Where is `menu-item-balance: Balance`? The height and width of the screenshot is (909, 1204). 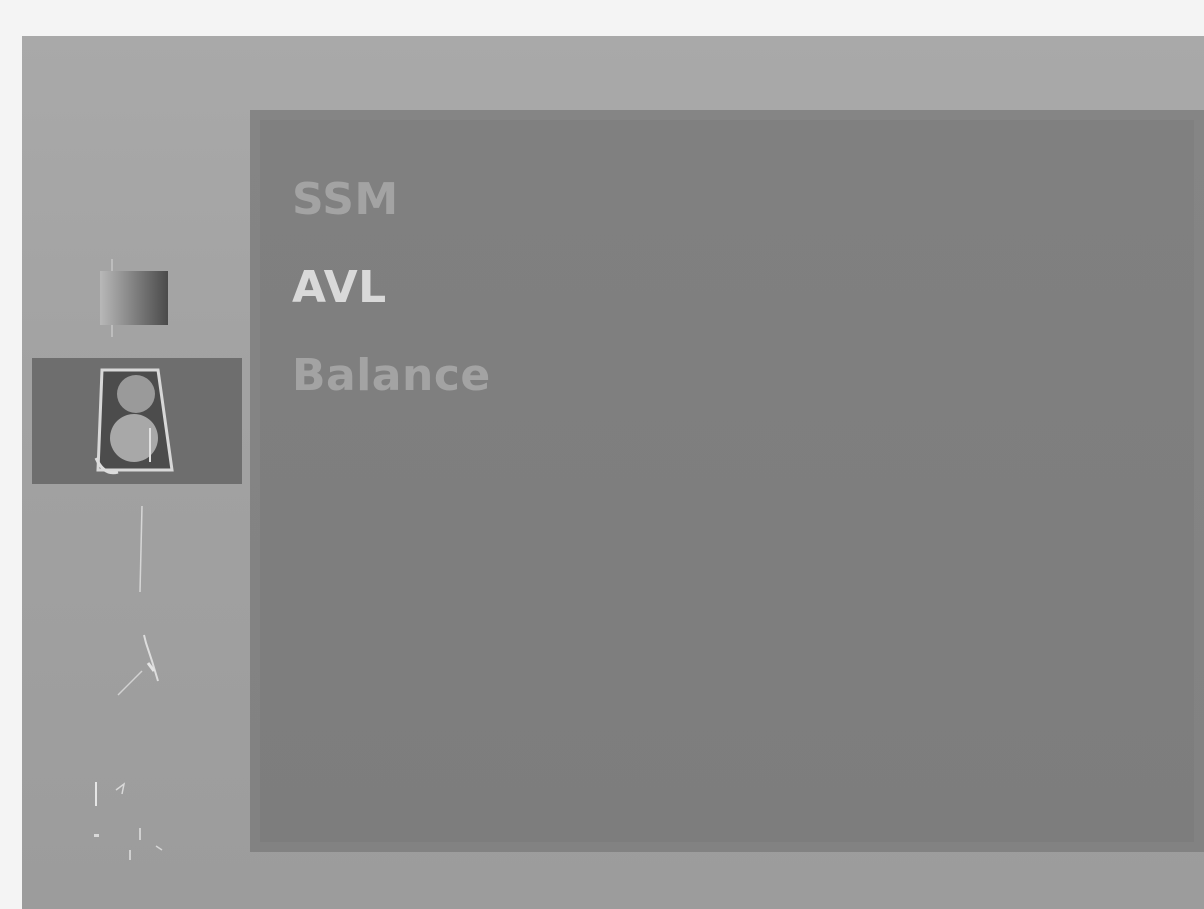
menu-item-balance: Balance is located at coordinates (391, 376).